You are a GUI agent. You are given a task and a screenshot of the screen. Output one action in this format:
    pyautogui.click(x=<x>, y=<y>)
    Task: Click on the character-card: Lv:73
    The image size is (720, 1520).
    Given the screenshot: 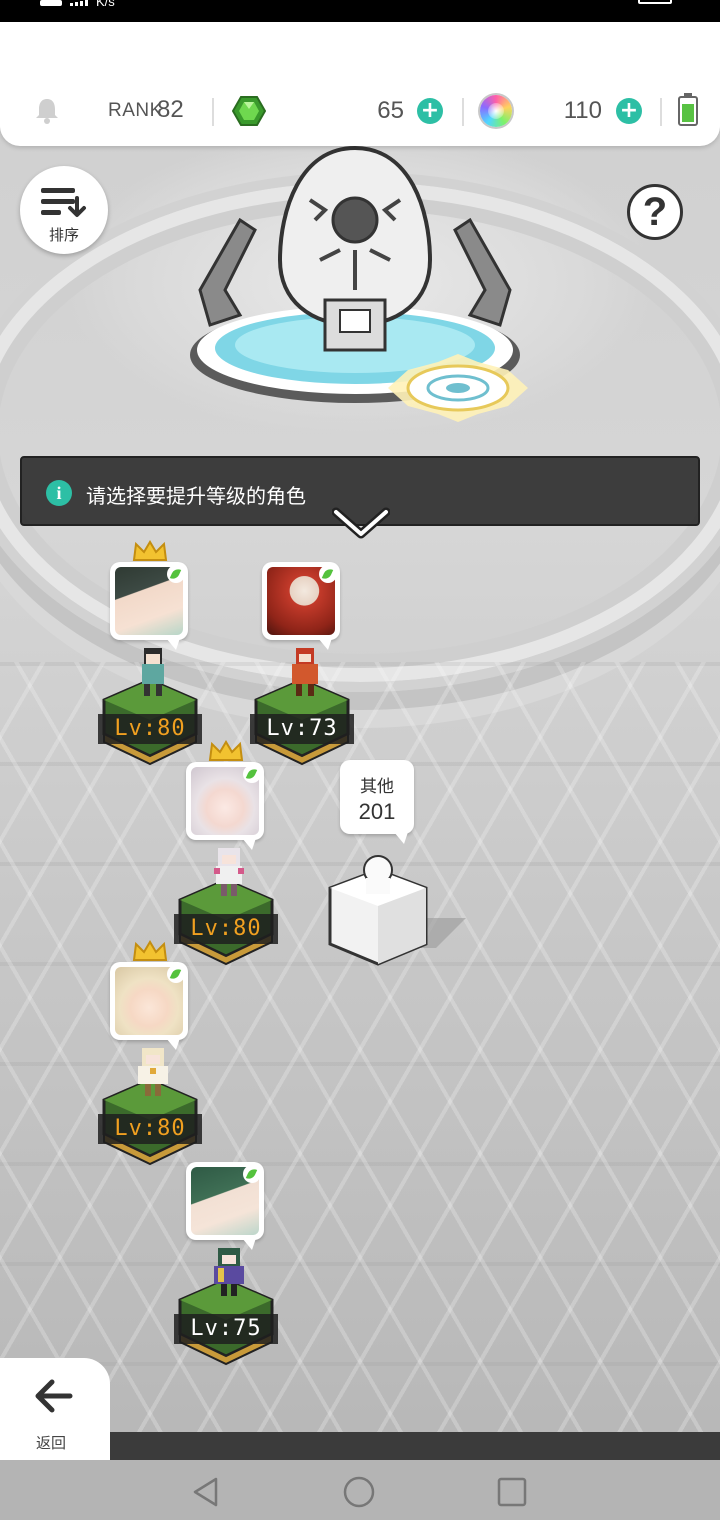 What is the action you would take?
    pyautogui.click(x=305, y=655)
    